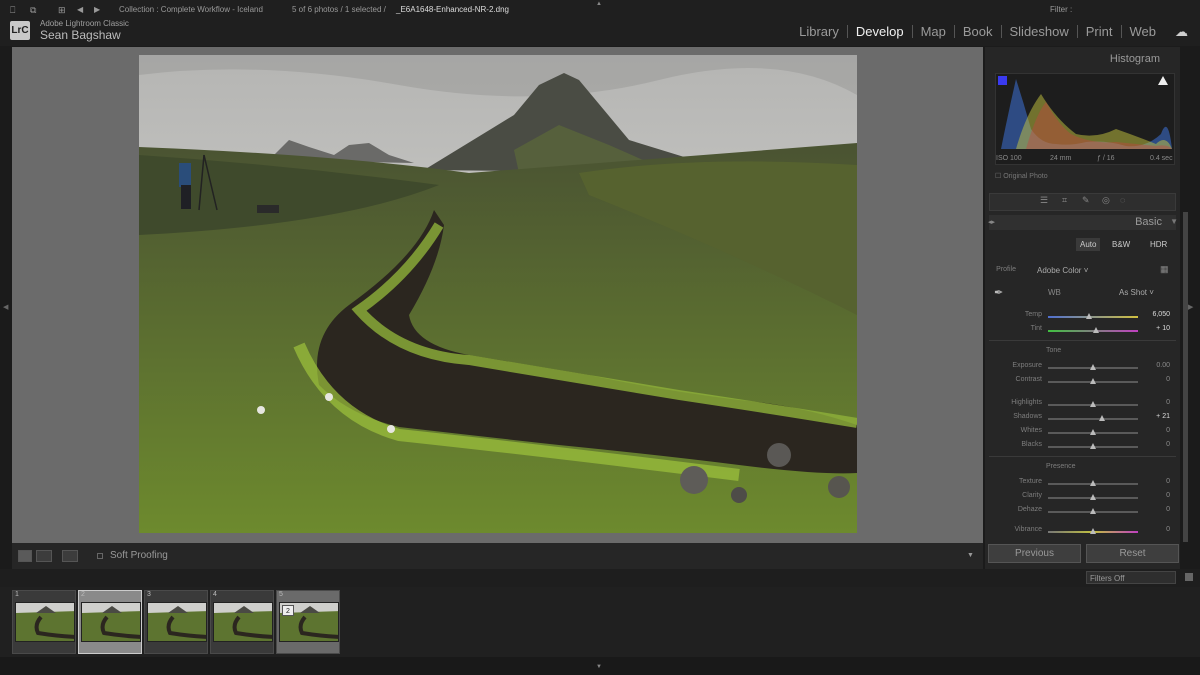  Describe the element at coordinates (1155, 444) in the screenshot. I see `blacks-value: 0` at that location.